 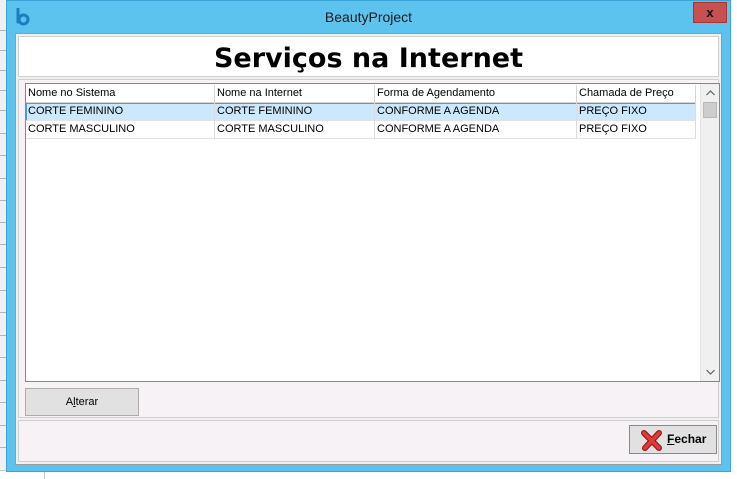 I want to click on footer-panel: Fechar, so click(x=368, y=441).